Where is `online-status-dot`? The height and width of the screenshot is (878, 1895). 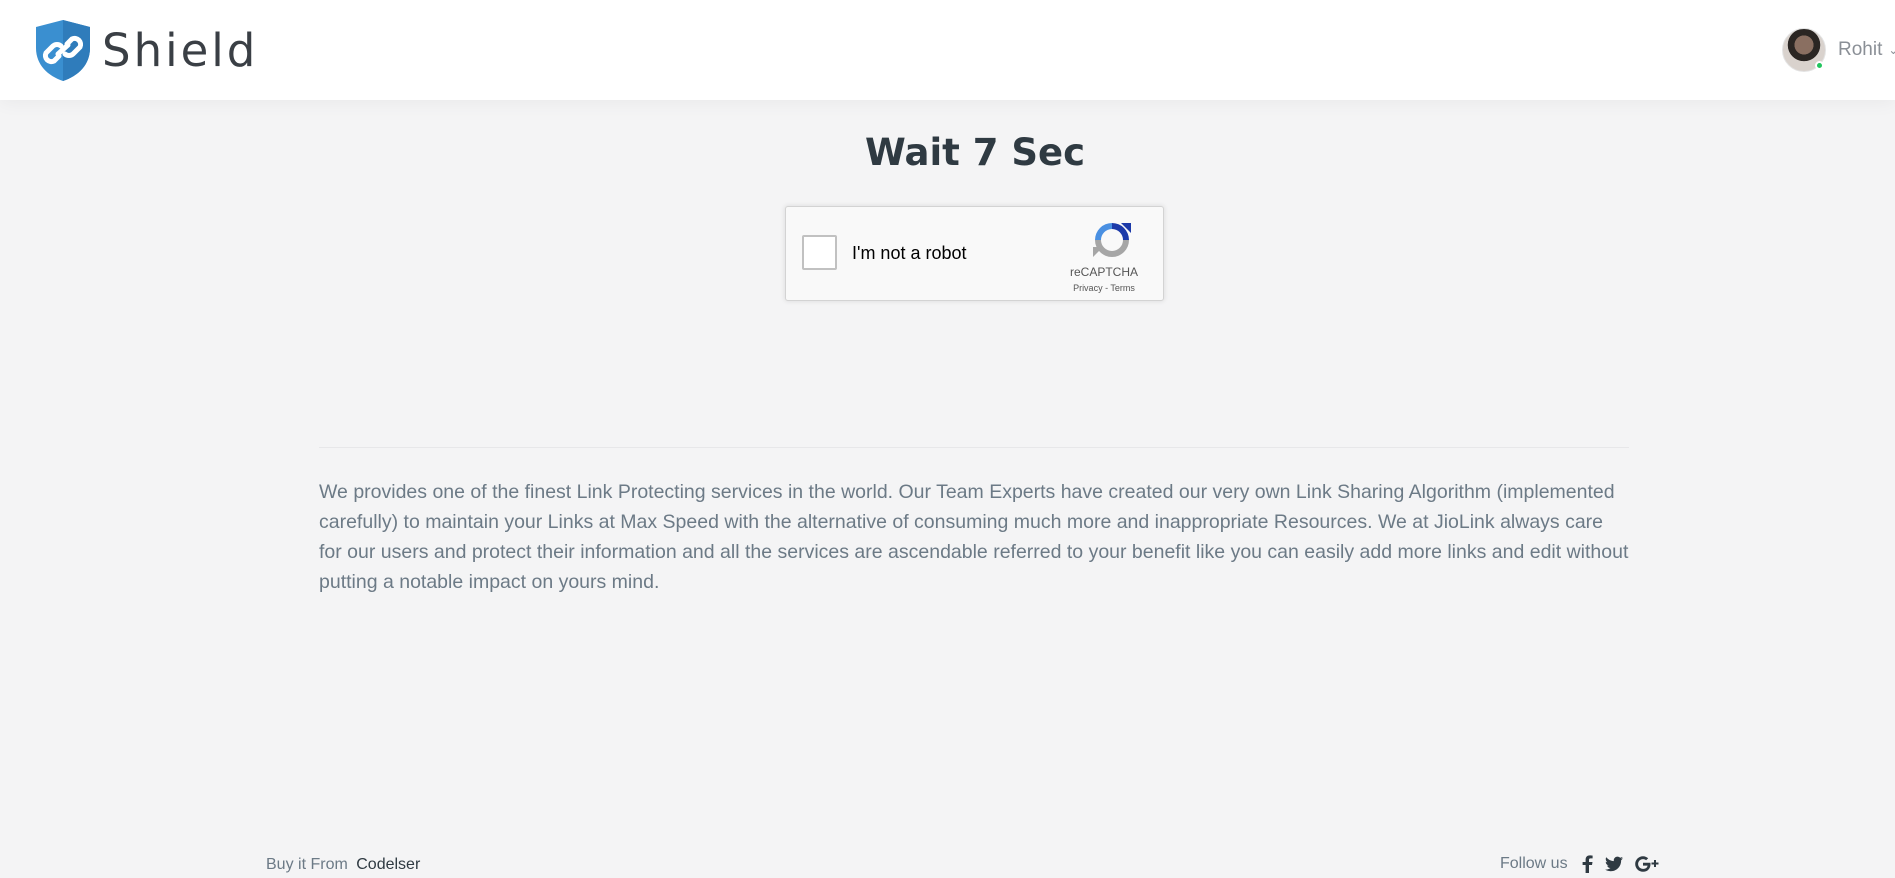
online-status-dot is located at coordinates (1819, 65).